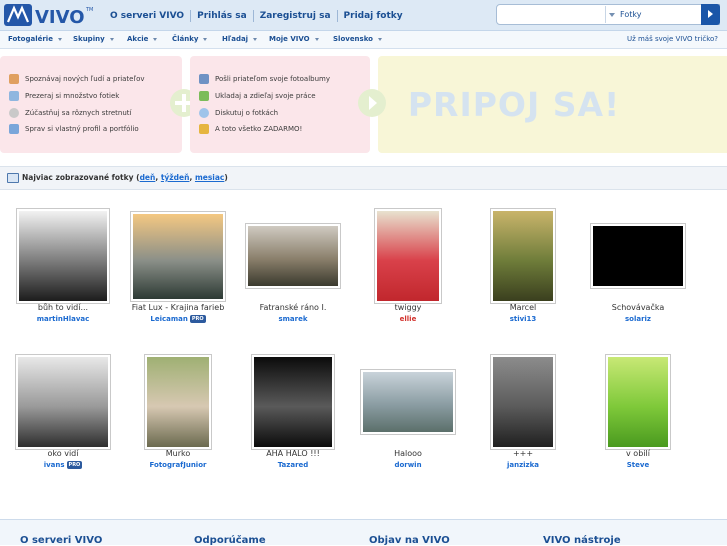 The width and height of the screenshot is (727, 546). I want to click on promo-item-label: Zúčastňuj sa rôznych stretnutí, so click(78, 113).